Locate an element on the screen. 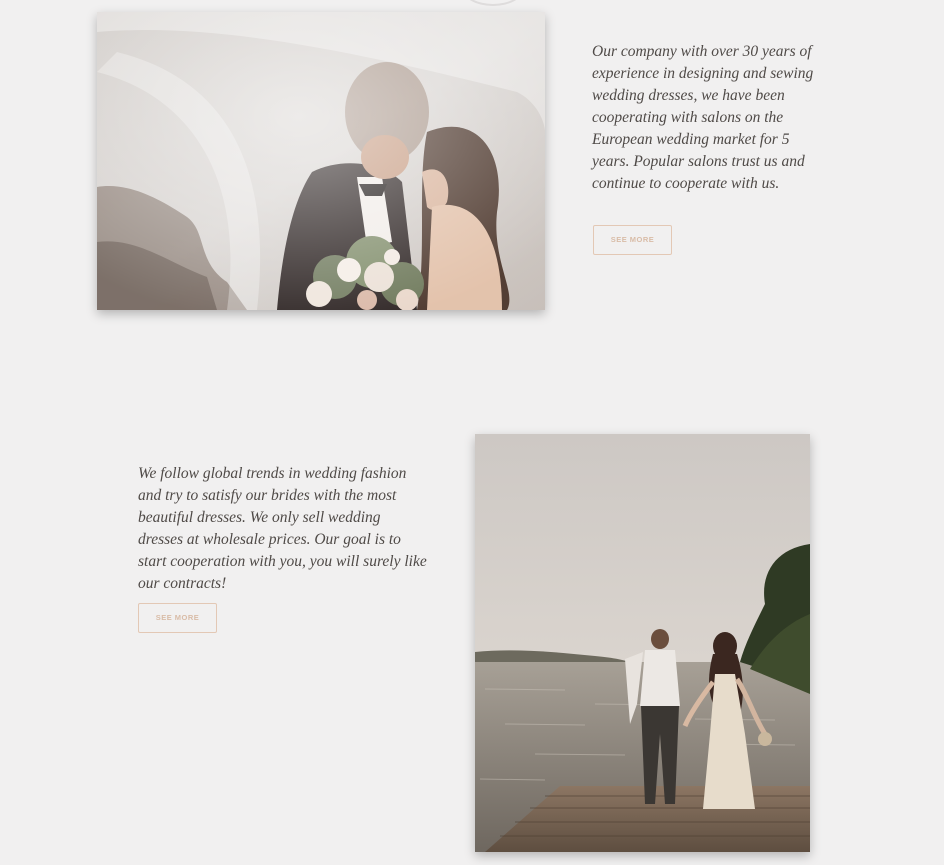  decorative-circle is located at coordinates (493, 3).